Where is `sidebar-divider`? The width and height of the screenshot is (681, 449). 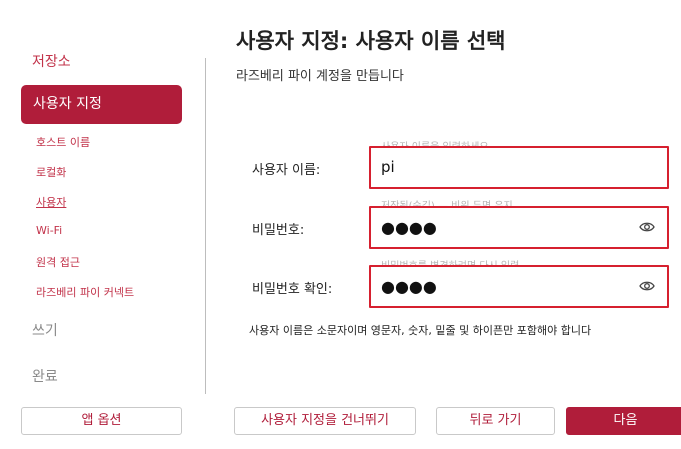
sidebar-divider is located at coordinates (205, 226).